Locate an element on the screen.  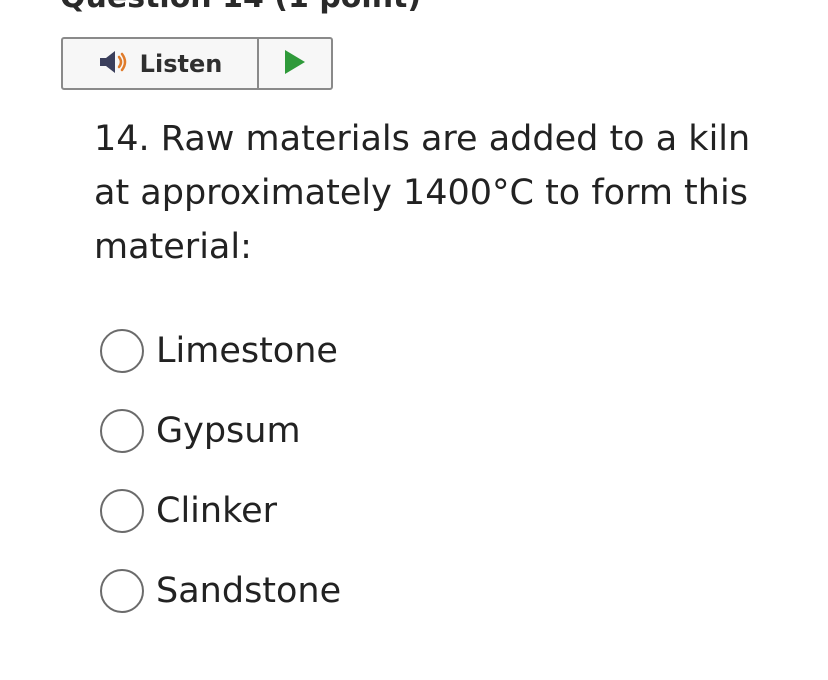
option-gypsum: Gypsum is located at coordinates (220, 431).